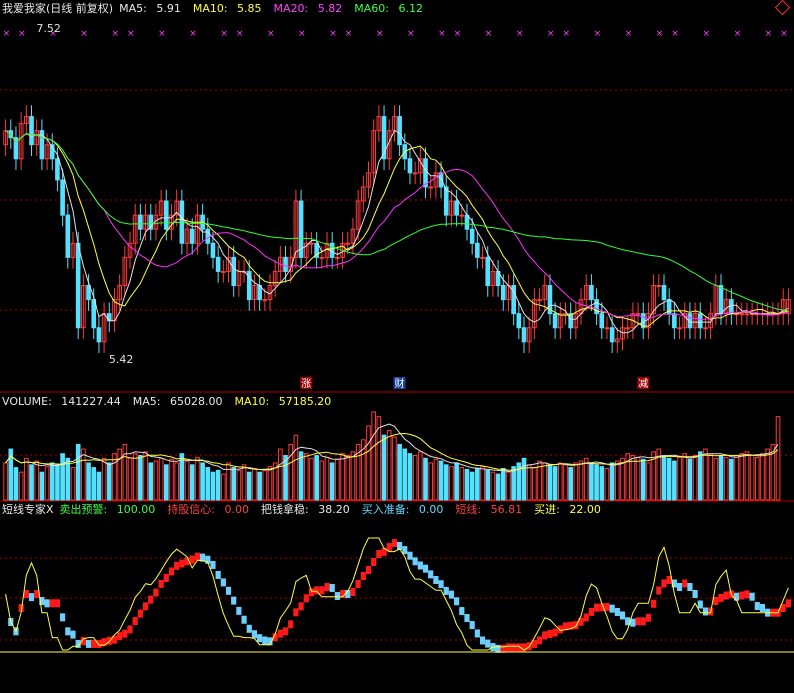 The width and height of the screenshot is (794, 693). Describe the element at coordinates (643, 384) in the screenshot. I see `event-label: 减` at that location.